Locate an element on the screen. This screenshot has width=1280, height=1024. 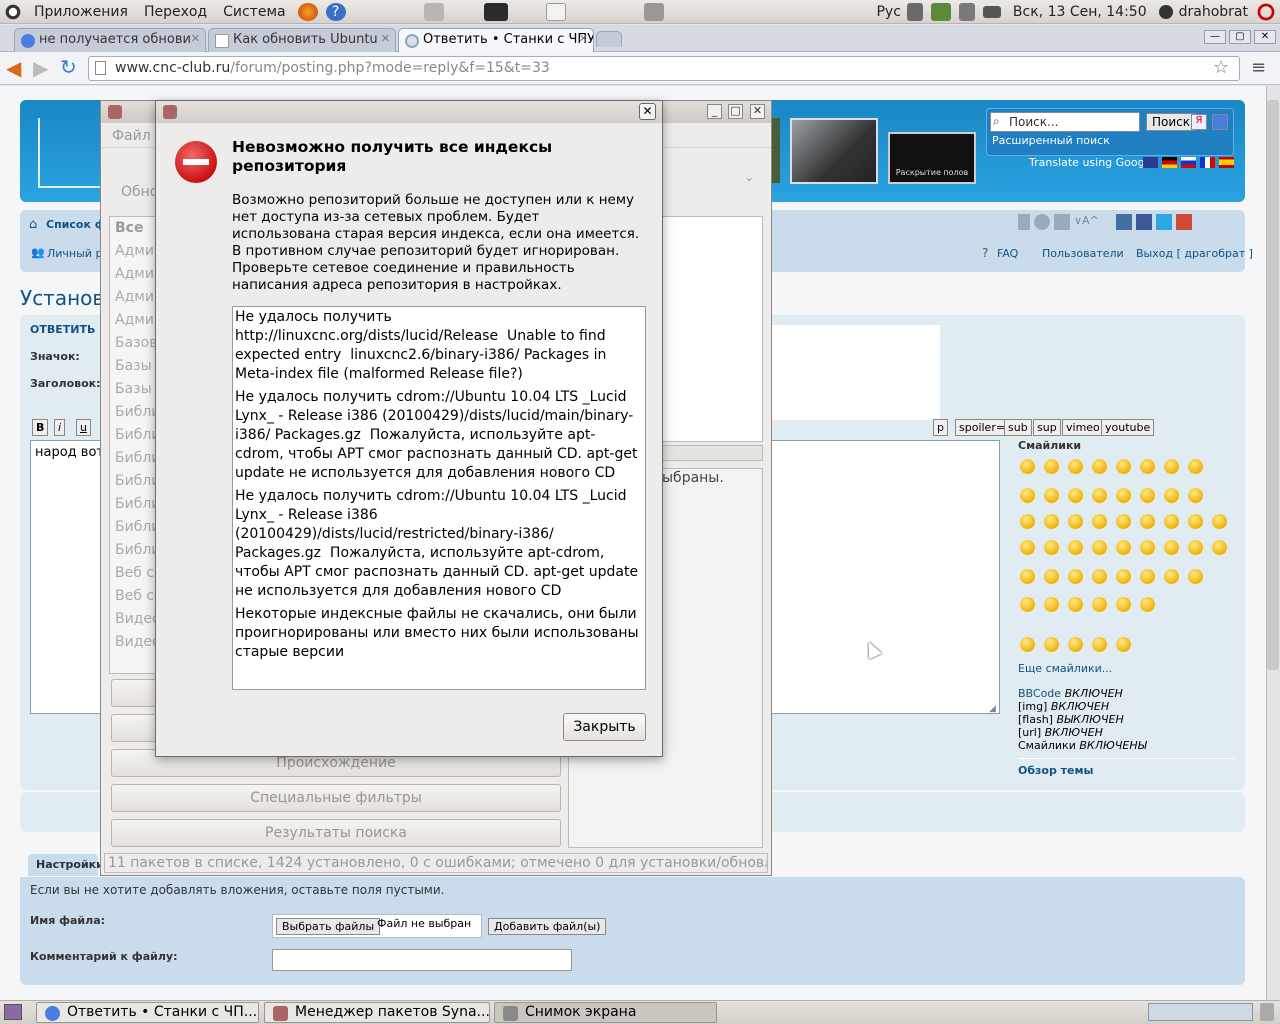
yandex-icon: Я is located at coordinates (1199, 122).